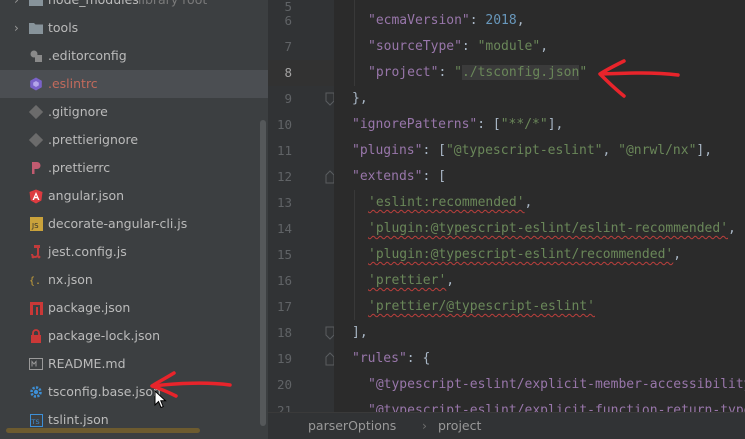 Image resolution: width=745 pixels, height=439 pixels. Describe the element at coordinates (36, 140) in the screenshot. I see `prettier-icon` at that location.